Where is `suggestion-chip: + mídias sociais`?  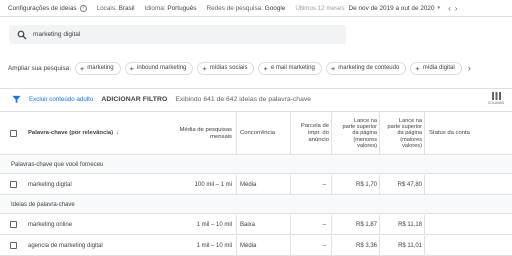 suggestion-chip: + mídias sociais is located at coordinates (226, 68).